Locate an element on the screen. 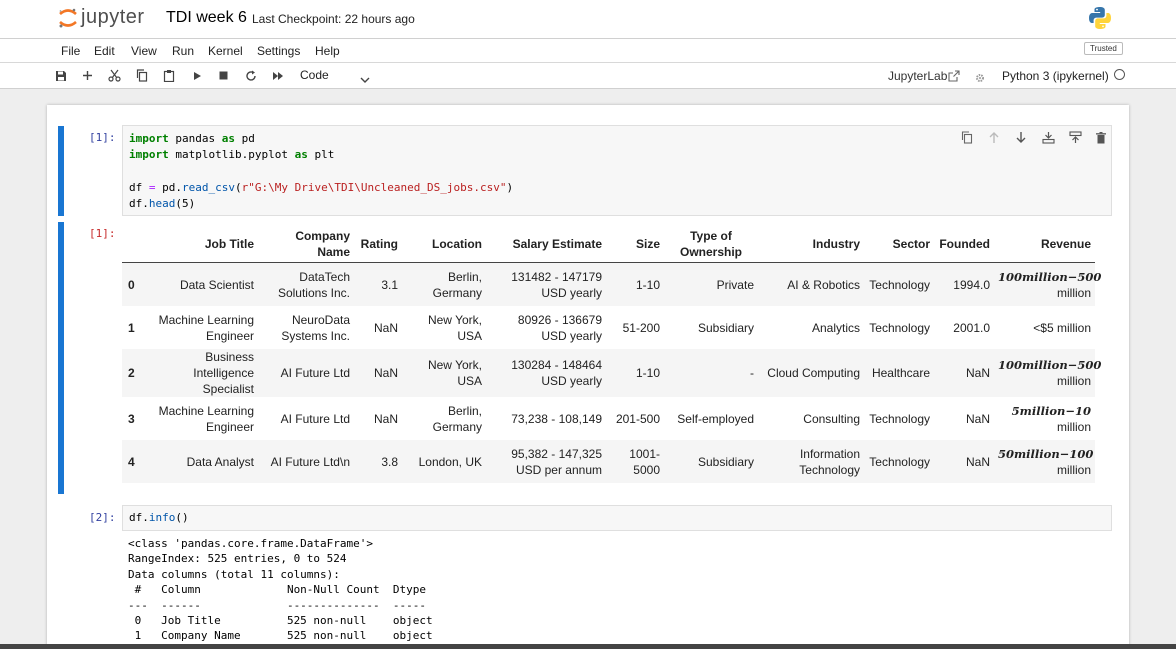  jupyter-logo-icon is located at coordinates (68, 17).